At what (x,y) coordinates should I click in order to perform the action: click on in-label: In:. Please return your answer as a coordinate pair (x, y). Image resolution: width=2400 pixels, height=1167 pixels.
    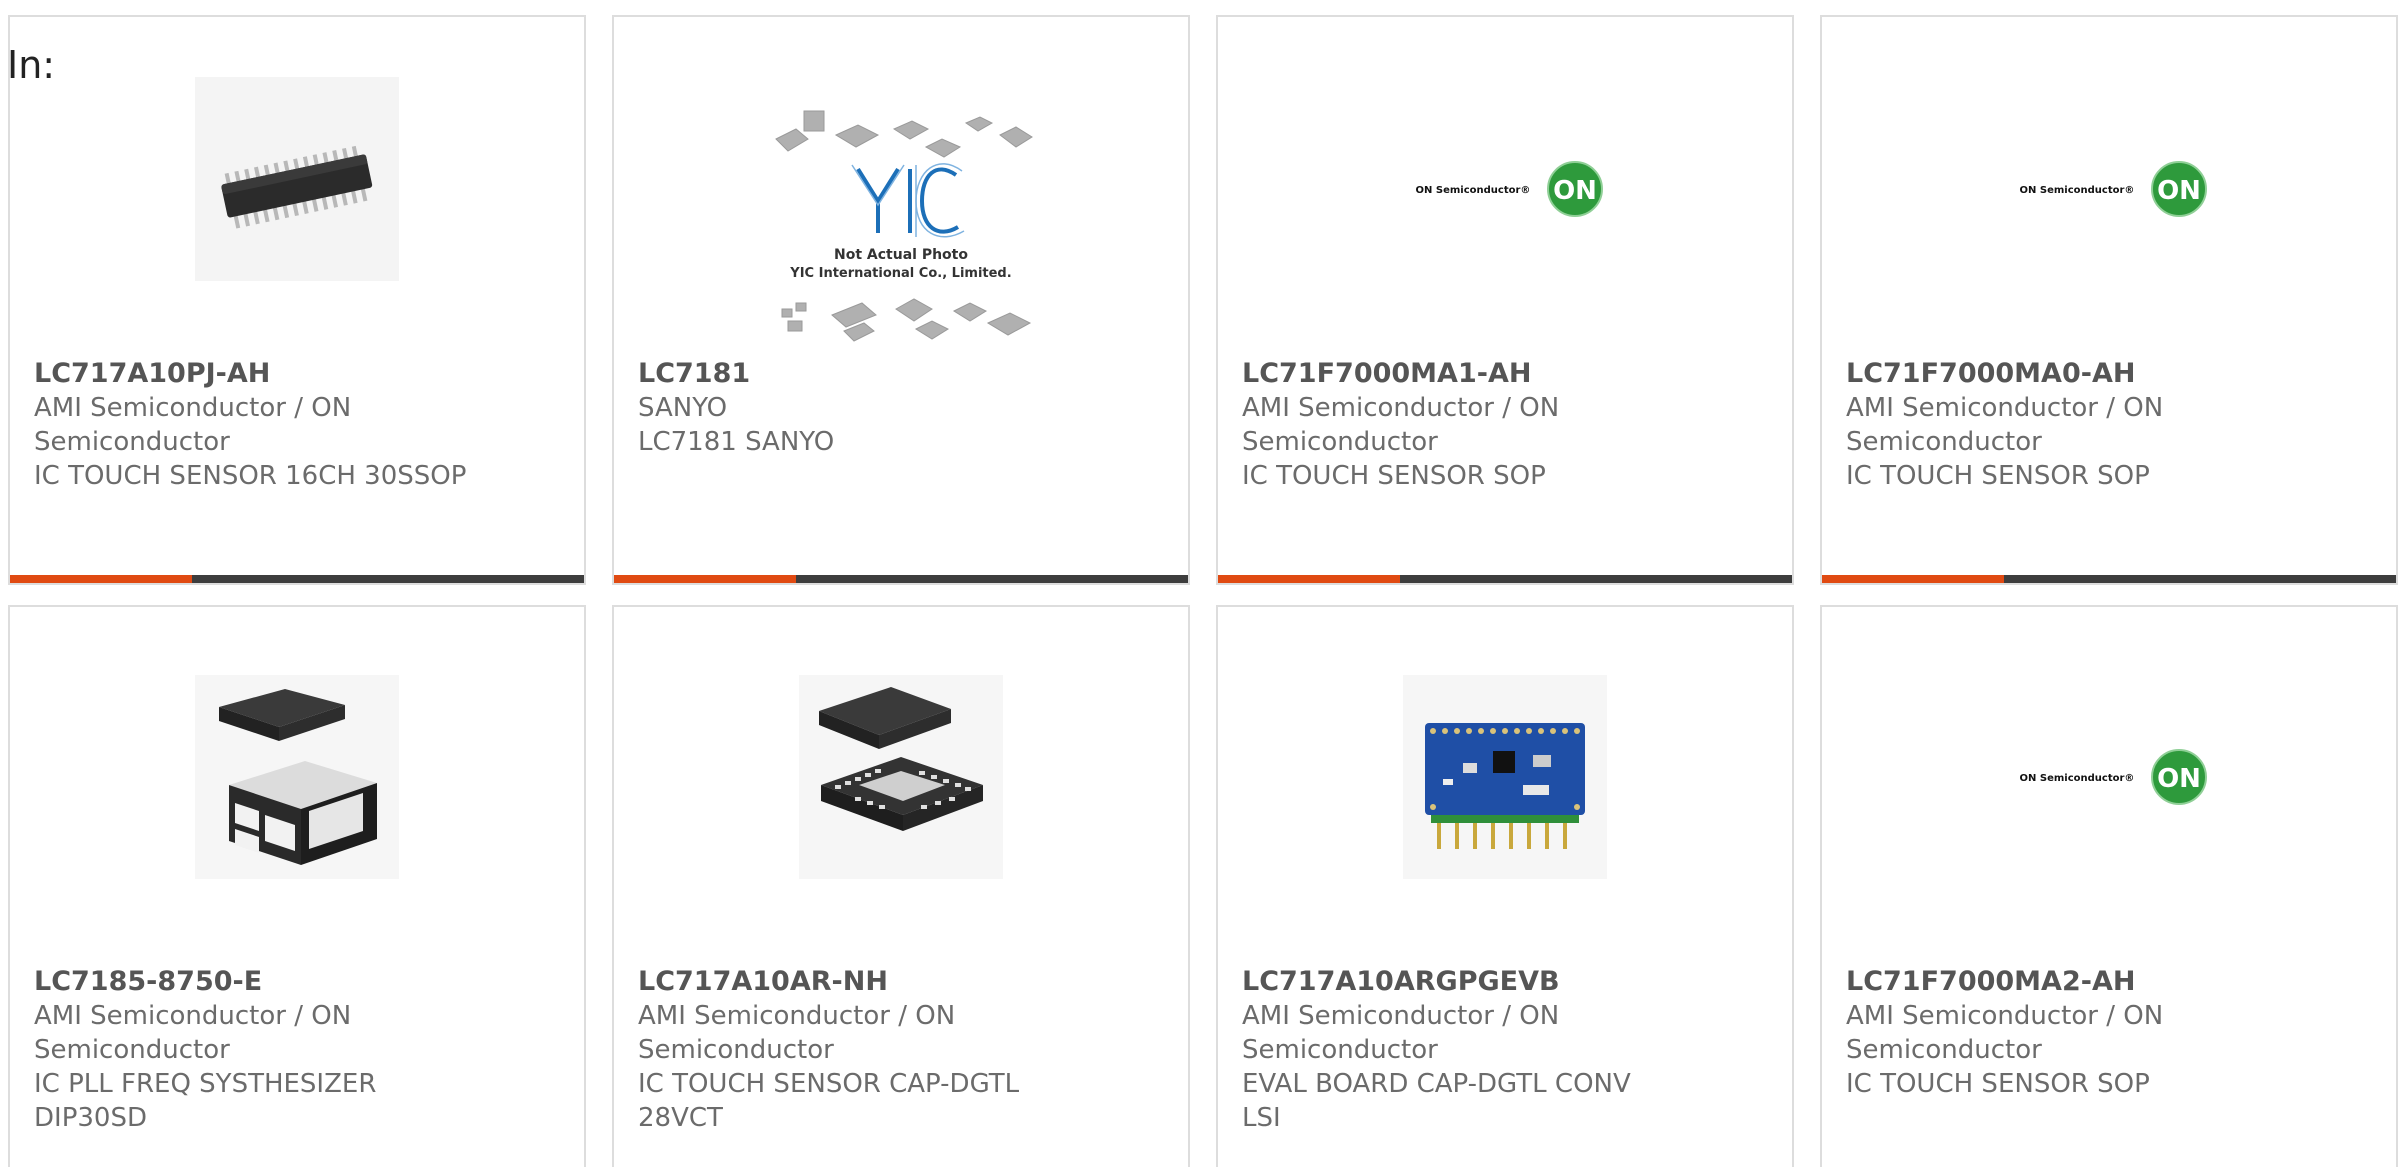
    Looking at the image, I should click on (31, 65).